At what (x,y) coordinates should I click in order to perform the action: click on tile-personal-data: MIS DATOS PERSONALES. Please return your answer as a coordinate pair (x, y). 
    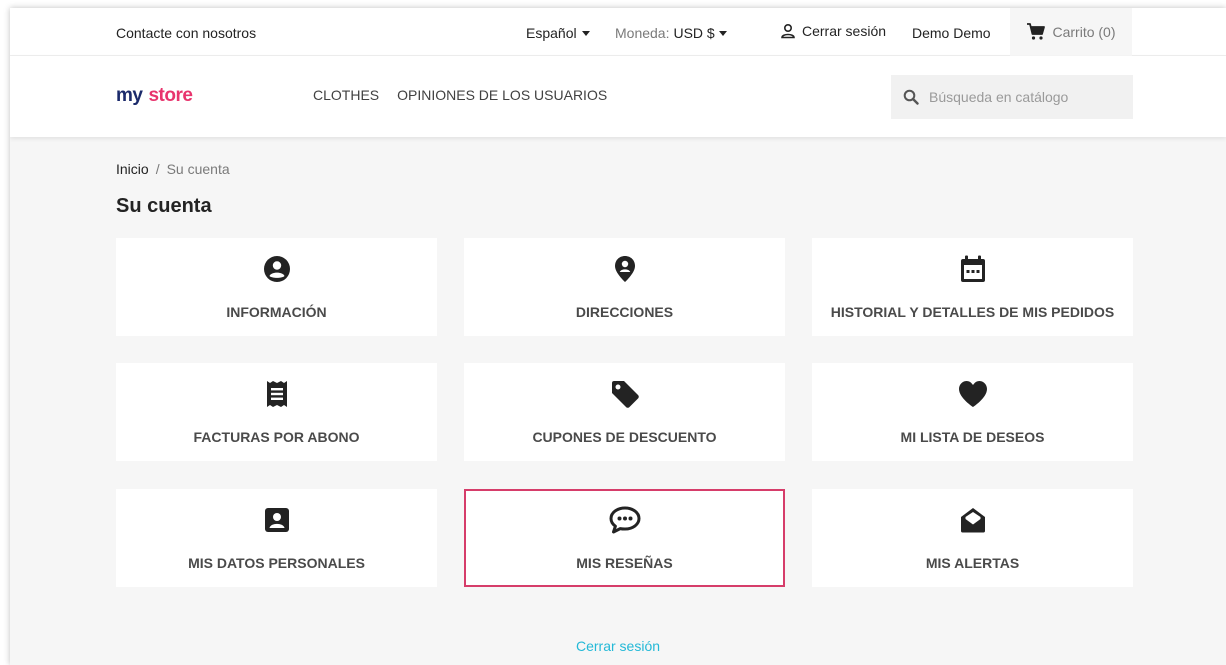
    Looking at the image, I should click on (276, 538).